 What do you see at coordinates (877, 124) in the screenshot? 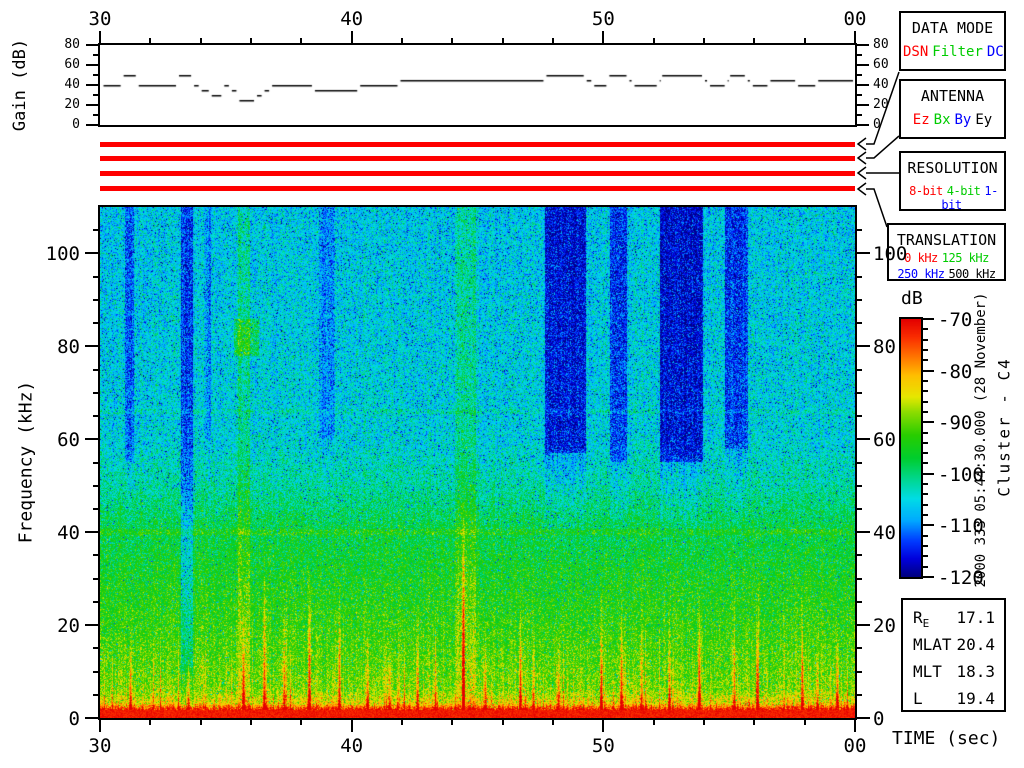
I see `gain-ytick-label: 0` at bounding box center [877, 124].